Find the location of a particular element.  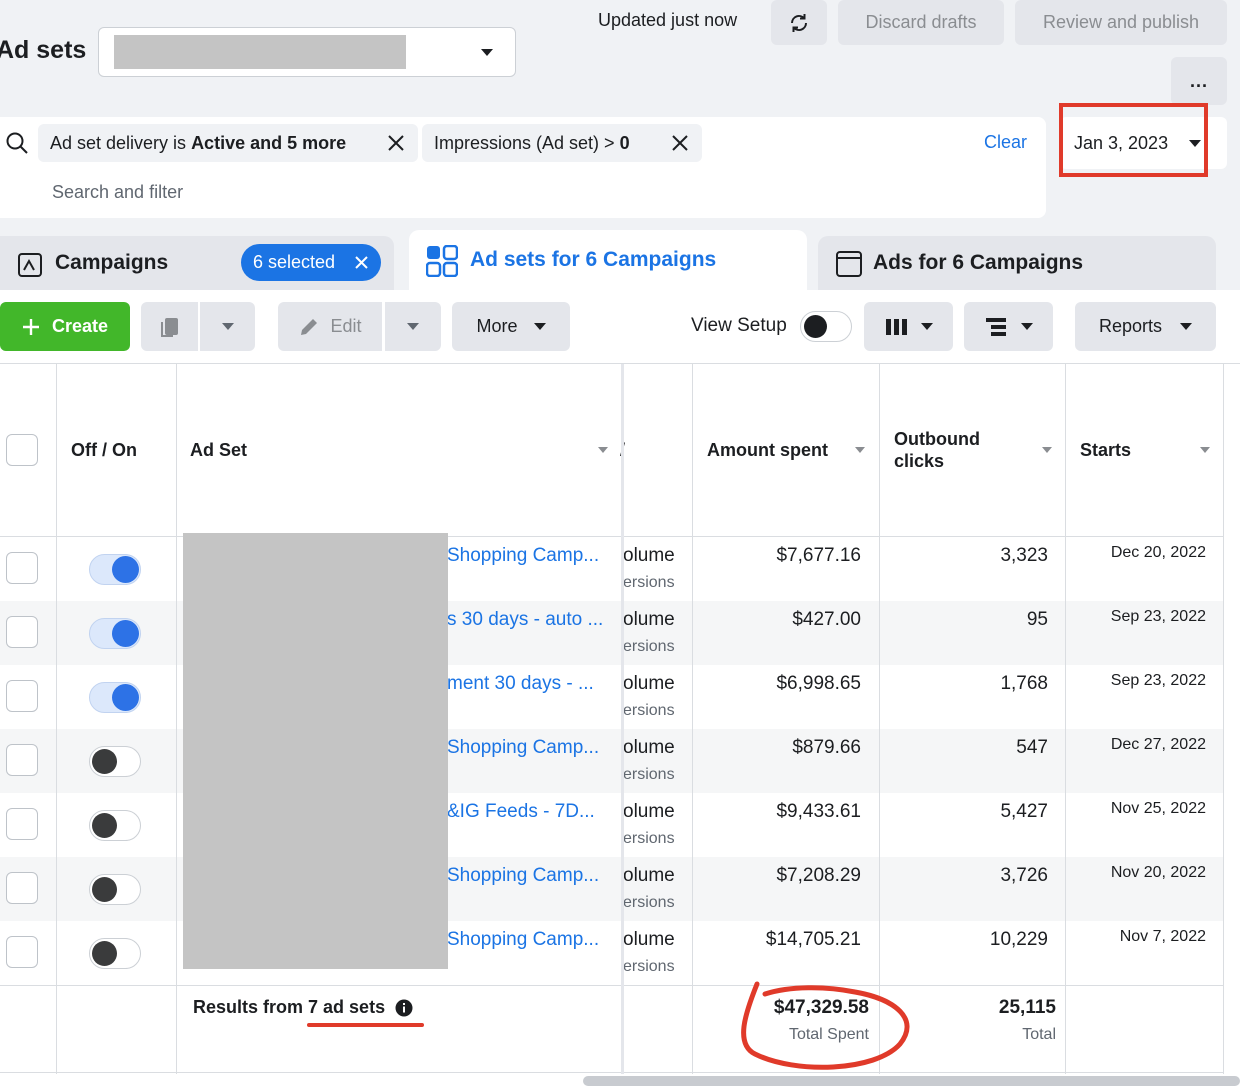

discard-drafts-button: Discard drafts is located at coordinates (921, 22).